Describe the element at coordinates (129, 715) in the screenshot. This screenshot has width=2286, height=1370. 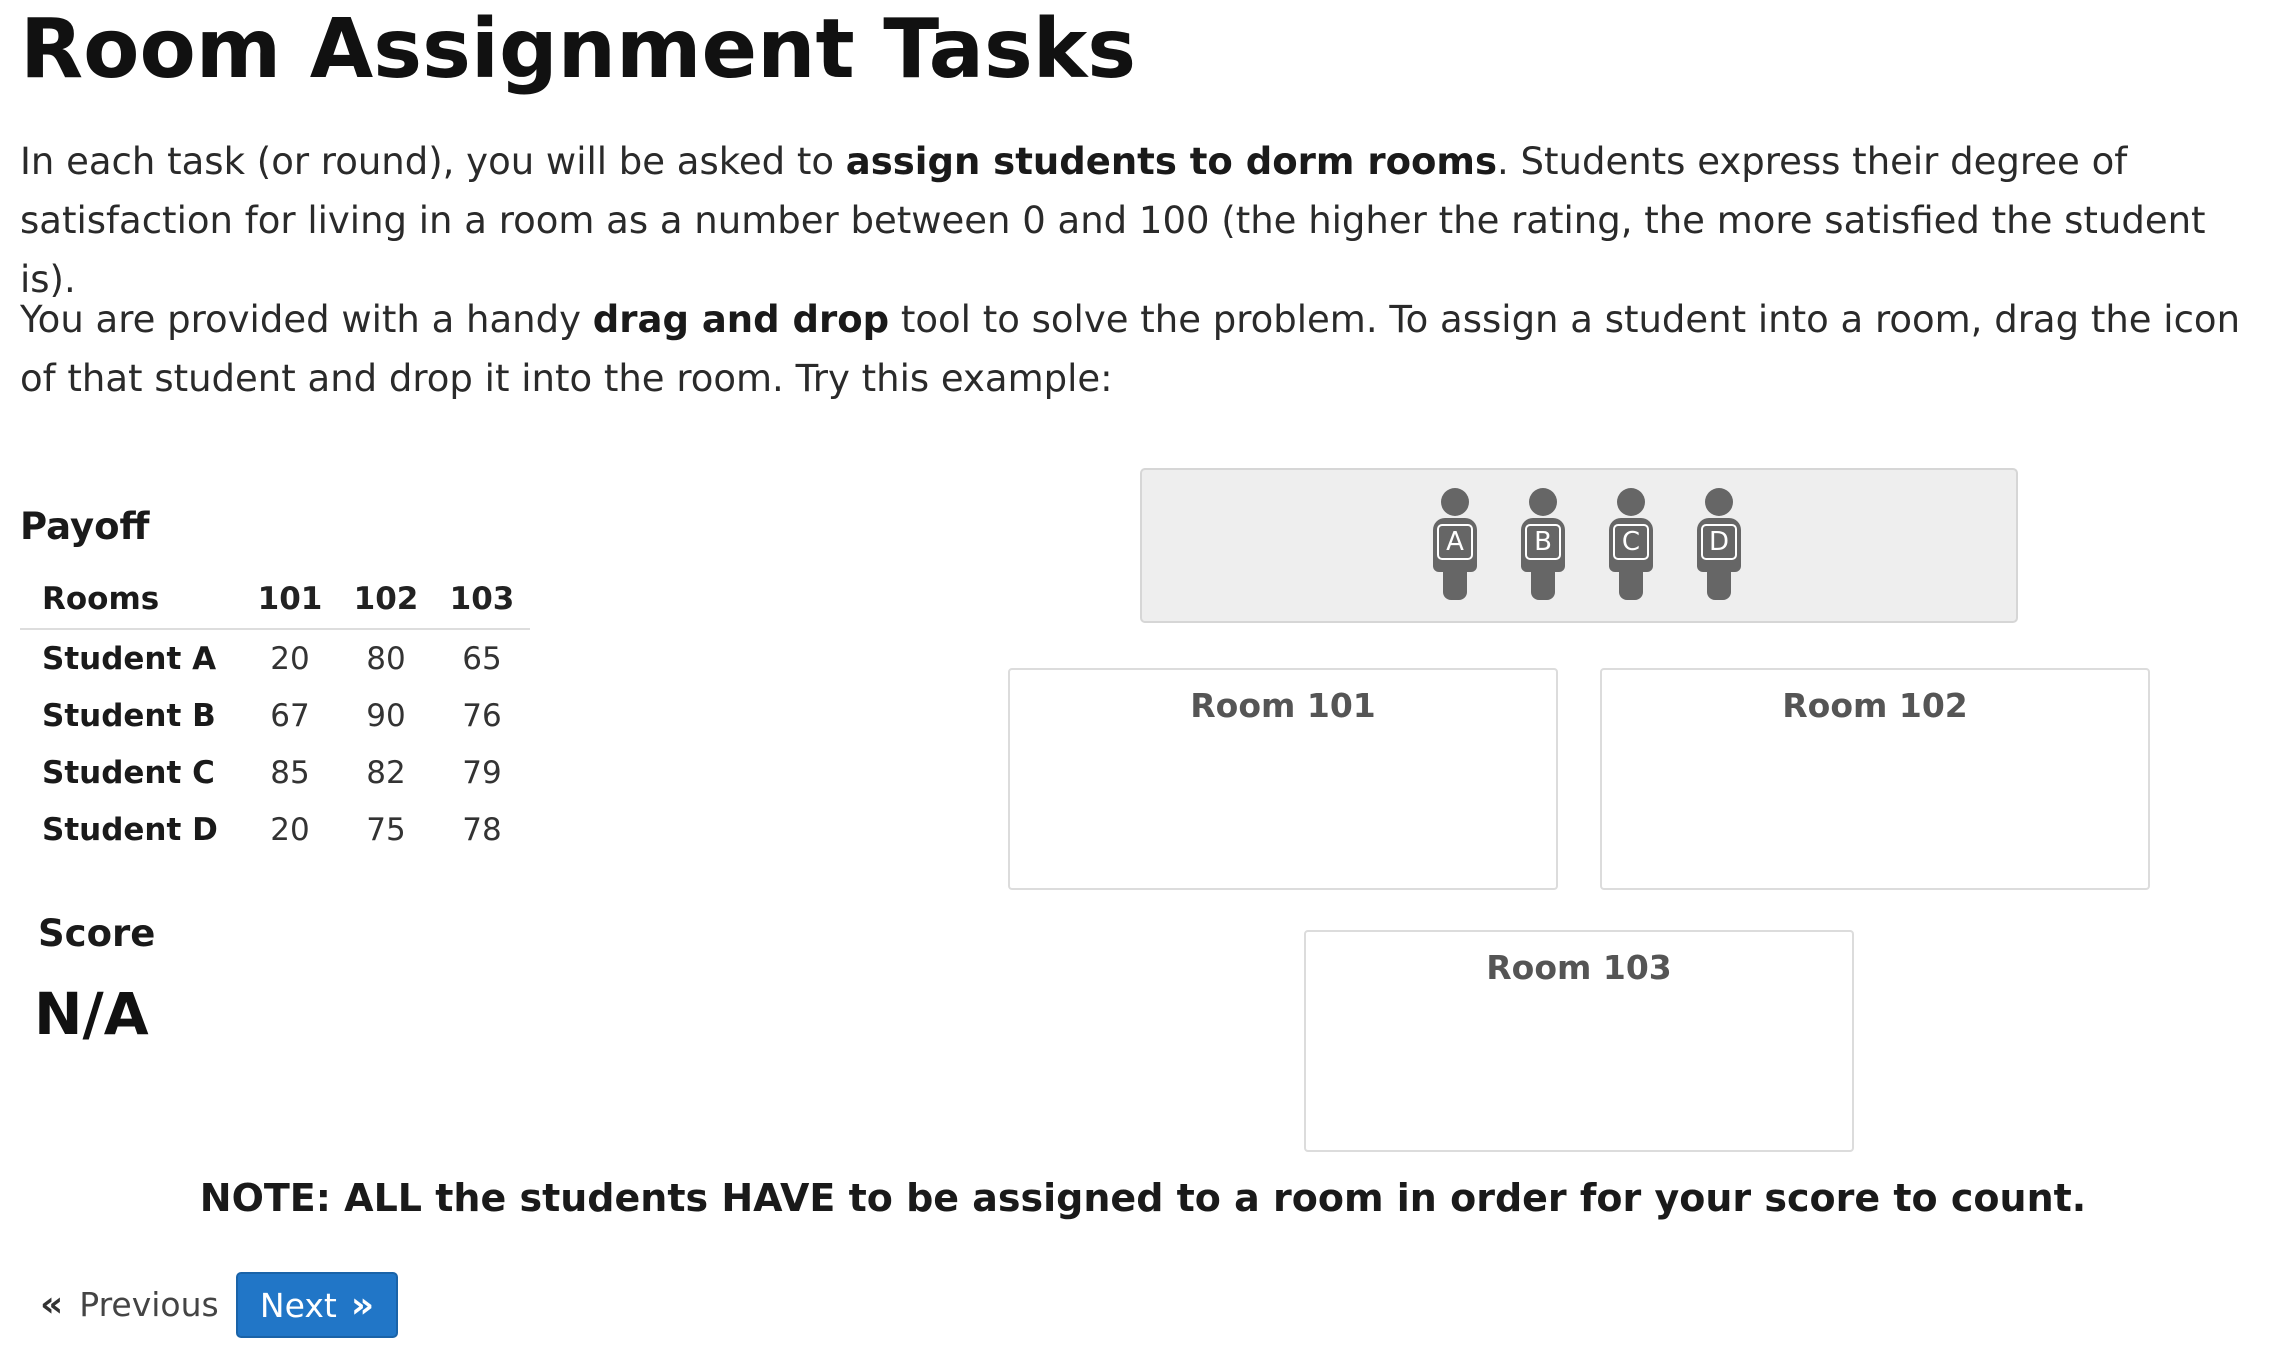
I see `student-name: Student B` at that location.